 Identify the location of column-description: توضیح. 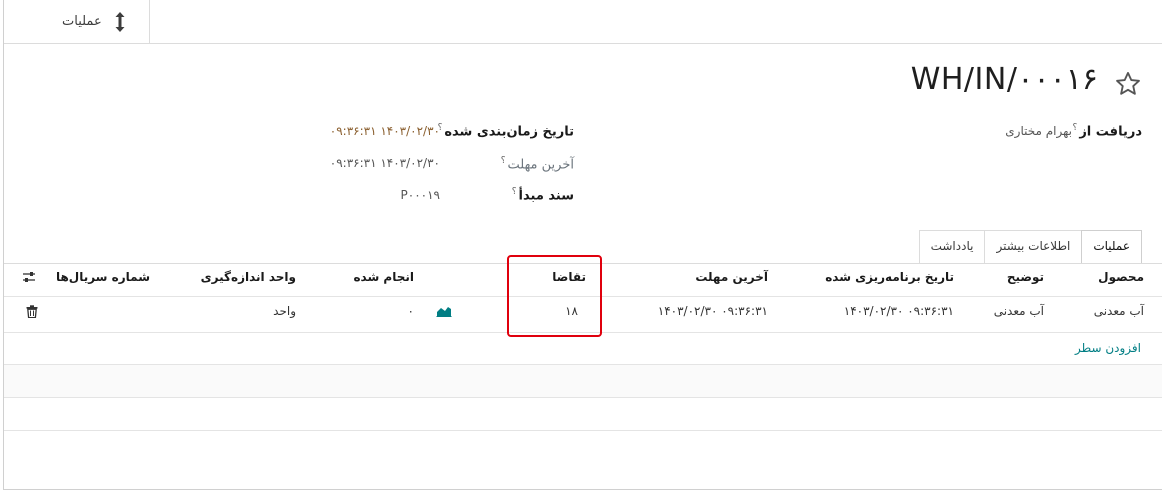
(1025, 277).